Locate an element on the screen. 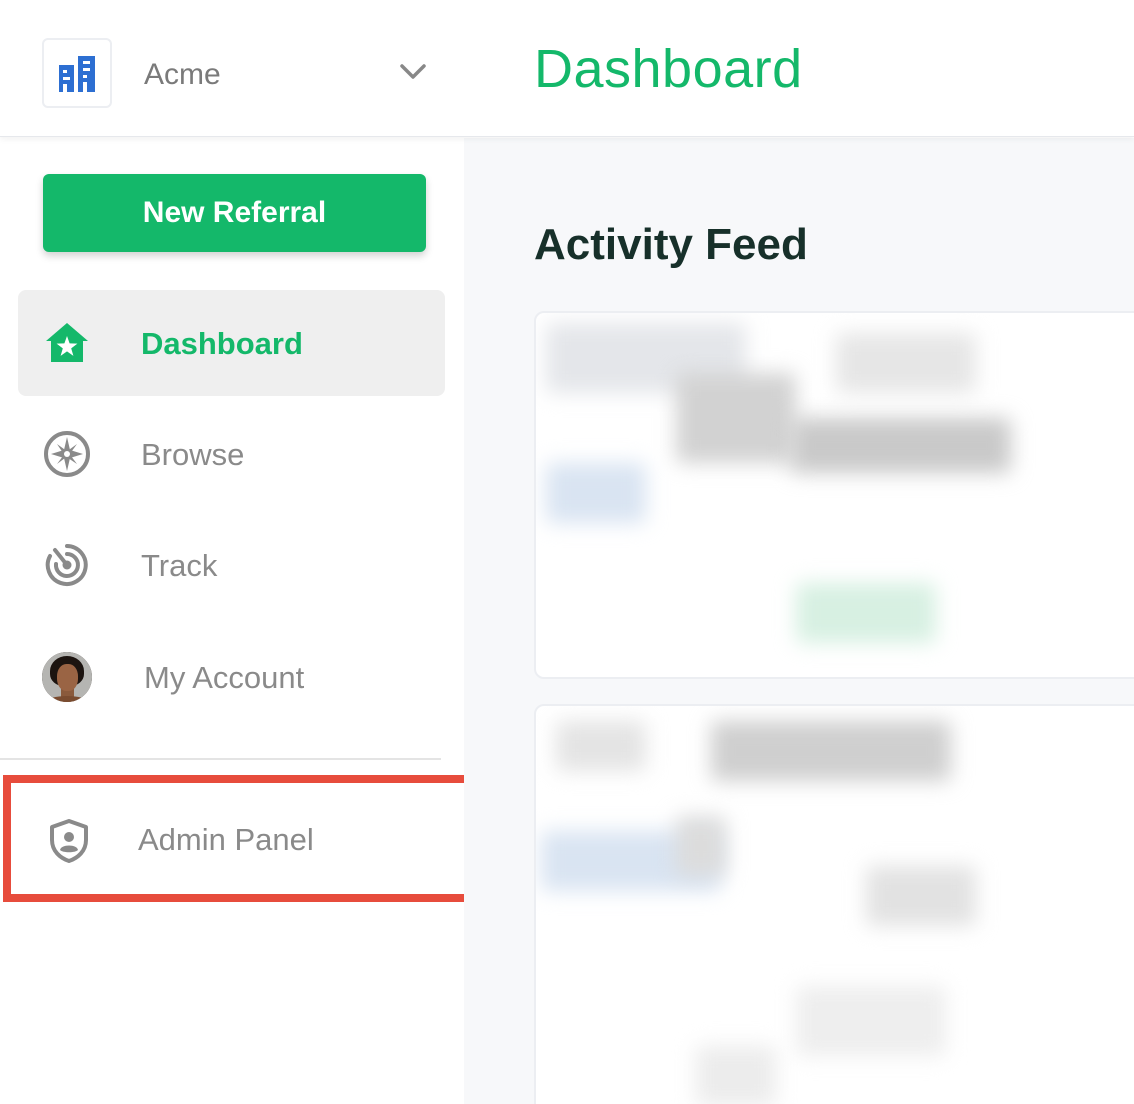  top-header: Acme Dashboard is located at coordinates (567, 68).